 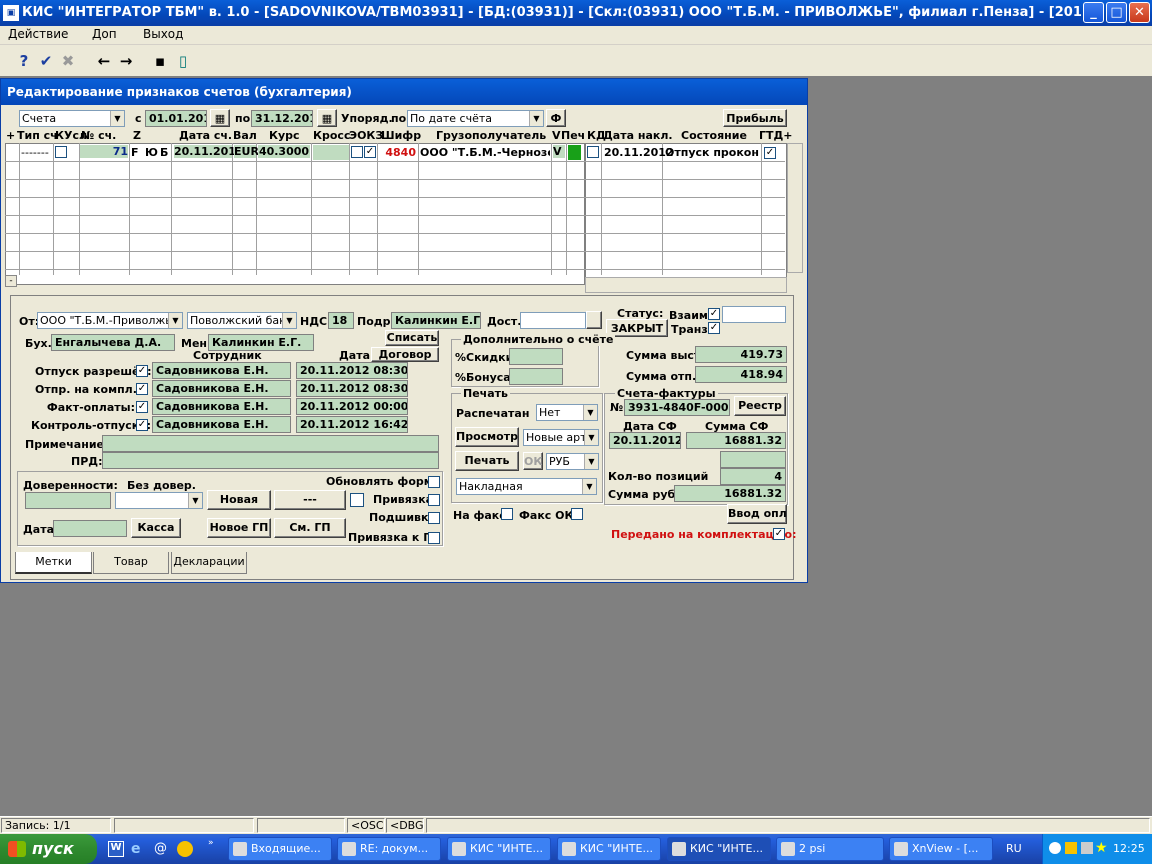 What do you see at coordinates (61, 152) in the screenshot?
I see `row-kusl-checkbox` at bounding box center [61, 152].